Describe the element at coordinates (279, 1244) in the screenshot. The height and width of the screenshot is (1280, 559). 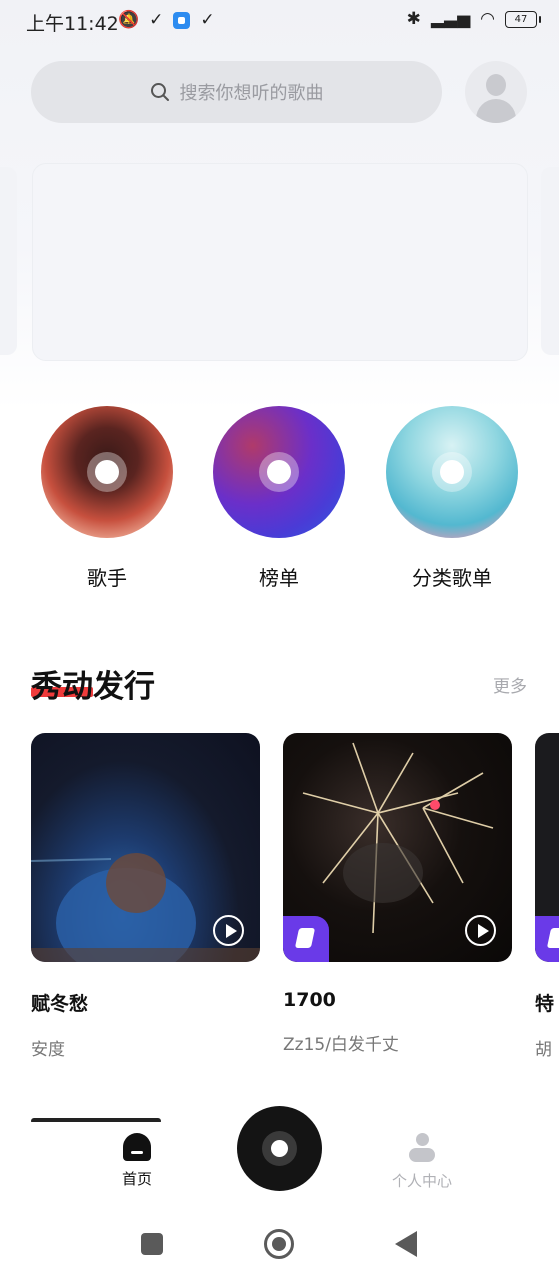
I see `home-nav-icon` at that location.